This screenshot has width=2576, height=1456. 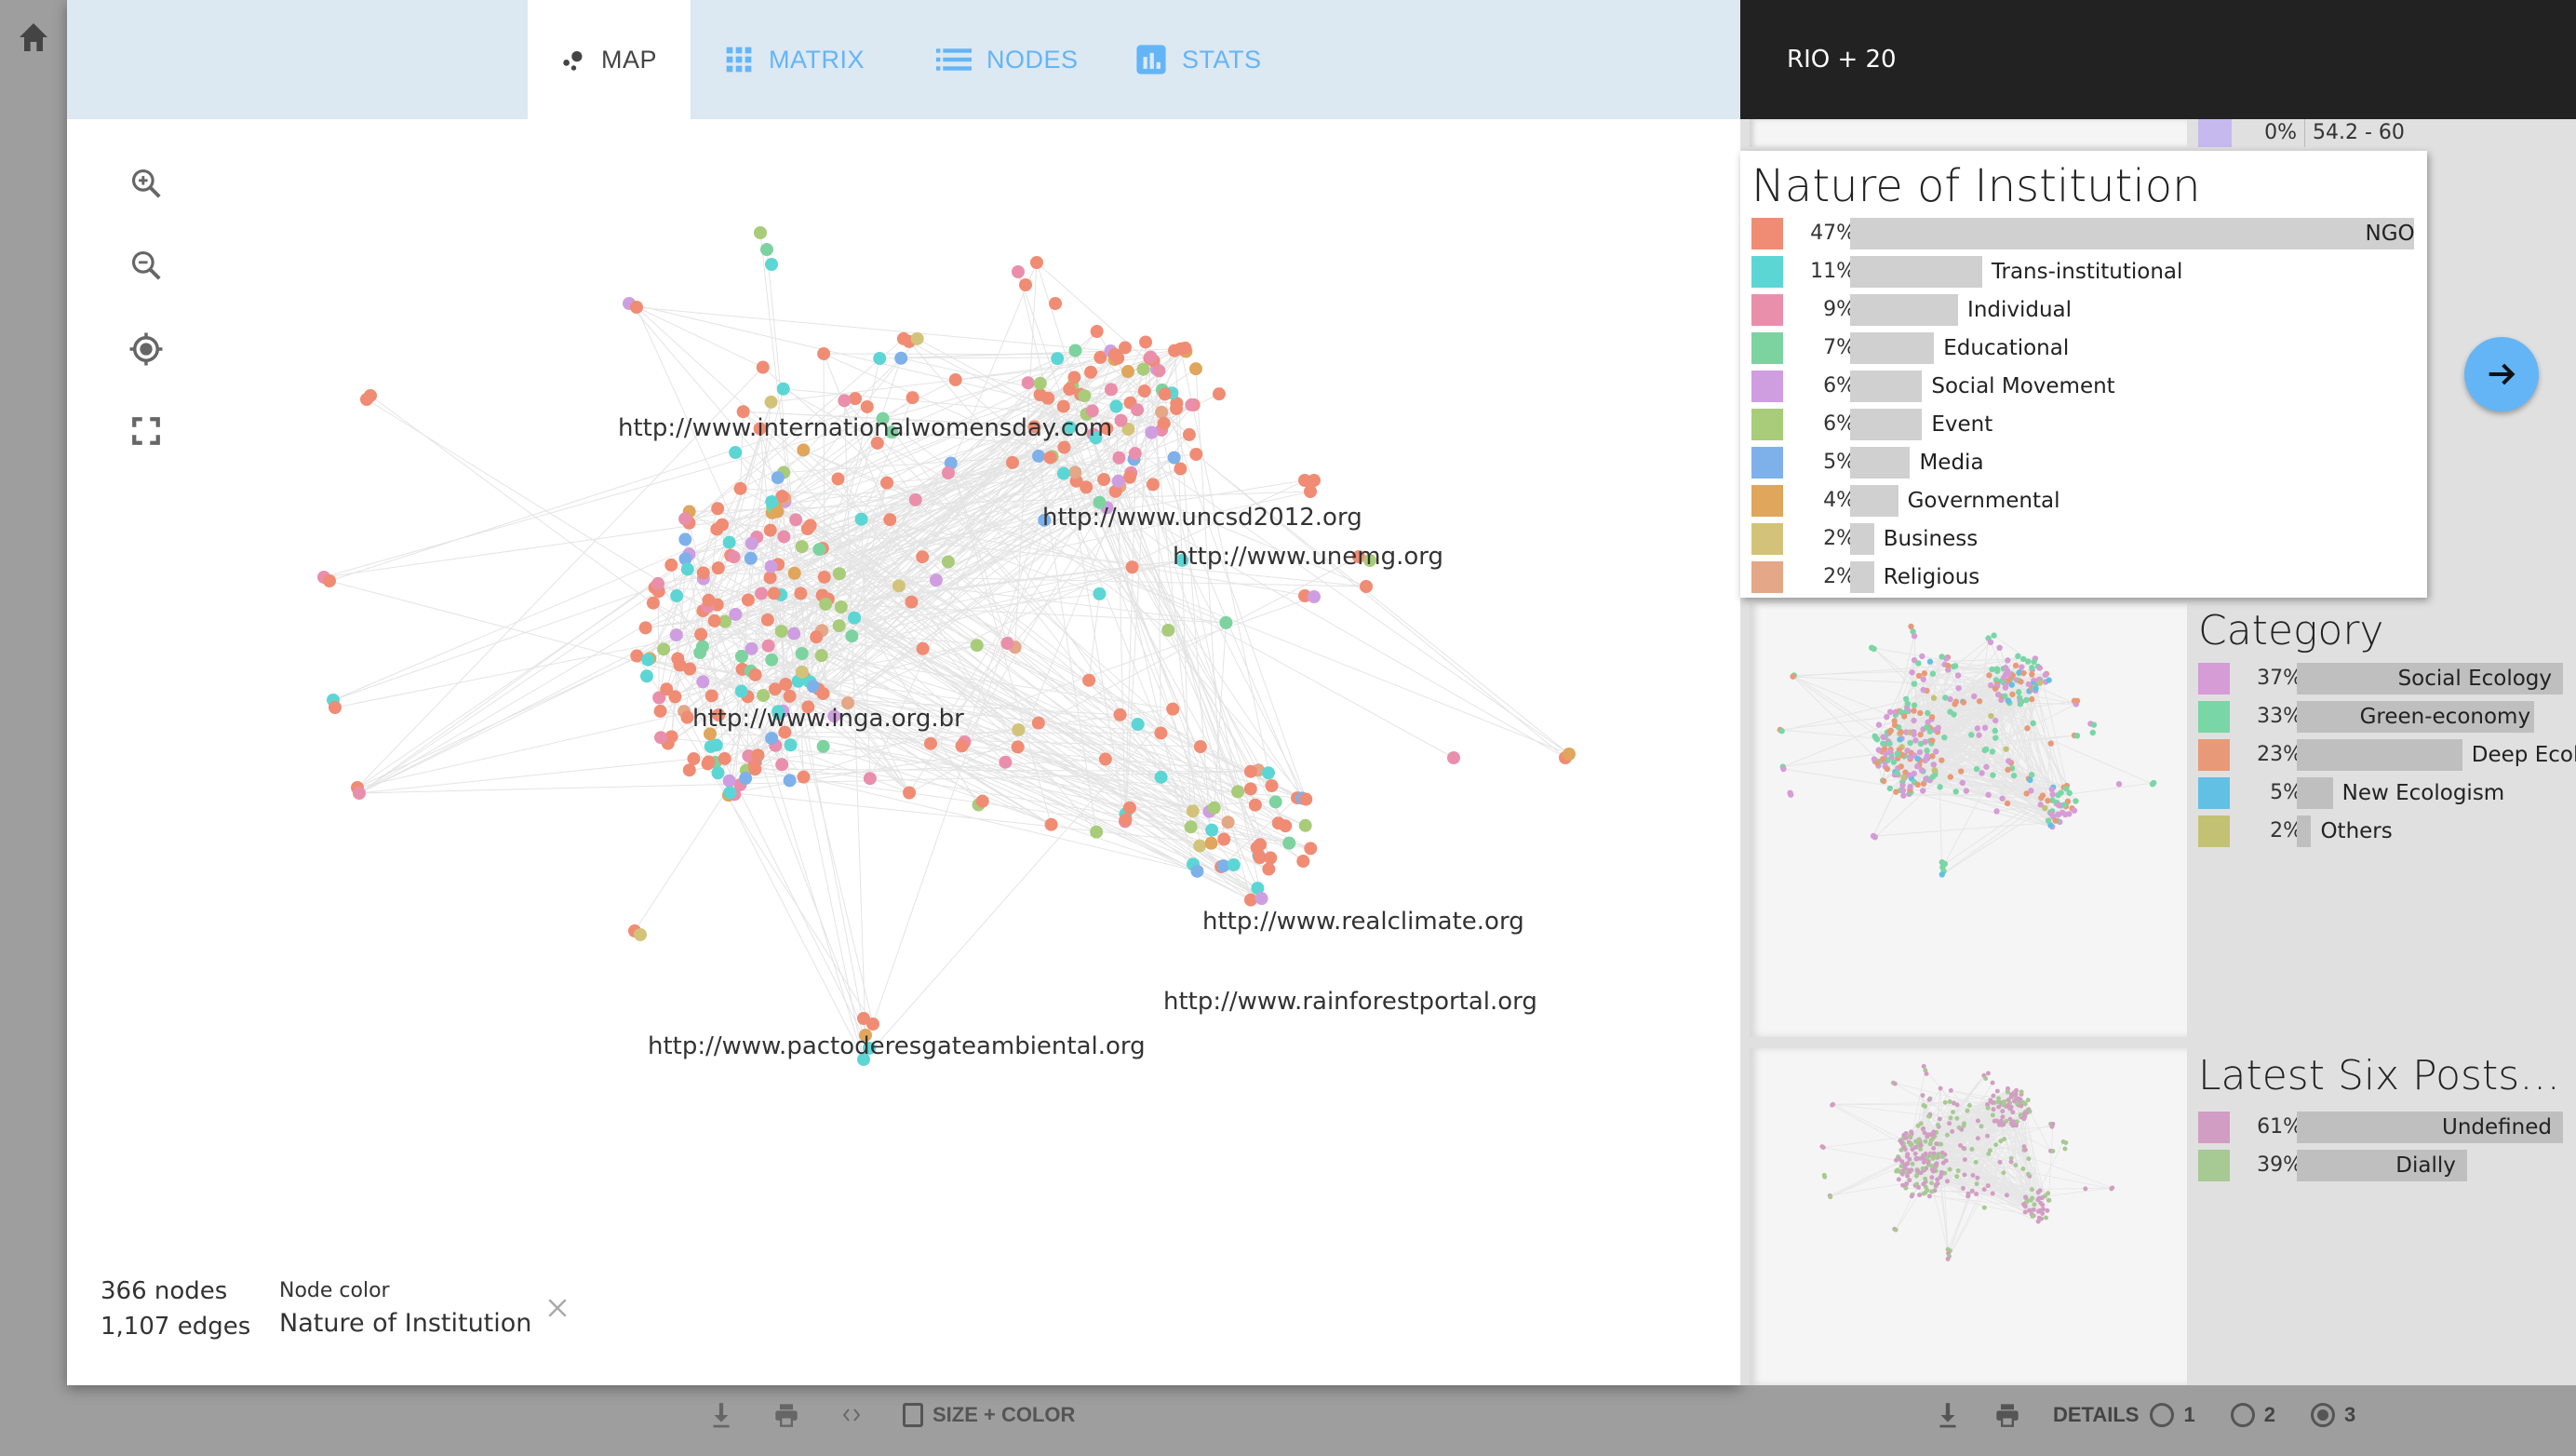 I want to click on node-label: http://www.uncsd2012.org, so click(x=1202, y=518).